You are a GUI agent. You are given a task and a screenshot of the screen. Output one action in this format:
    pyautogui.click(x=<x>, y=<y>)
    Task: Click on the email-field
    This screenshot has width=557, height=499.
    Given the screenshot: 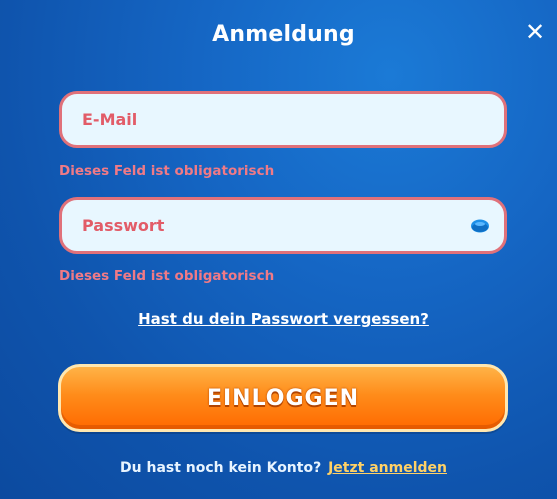 What is the action you would take?
    pyautogui.click(x=283, y=119)
    